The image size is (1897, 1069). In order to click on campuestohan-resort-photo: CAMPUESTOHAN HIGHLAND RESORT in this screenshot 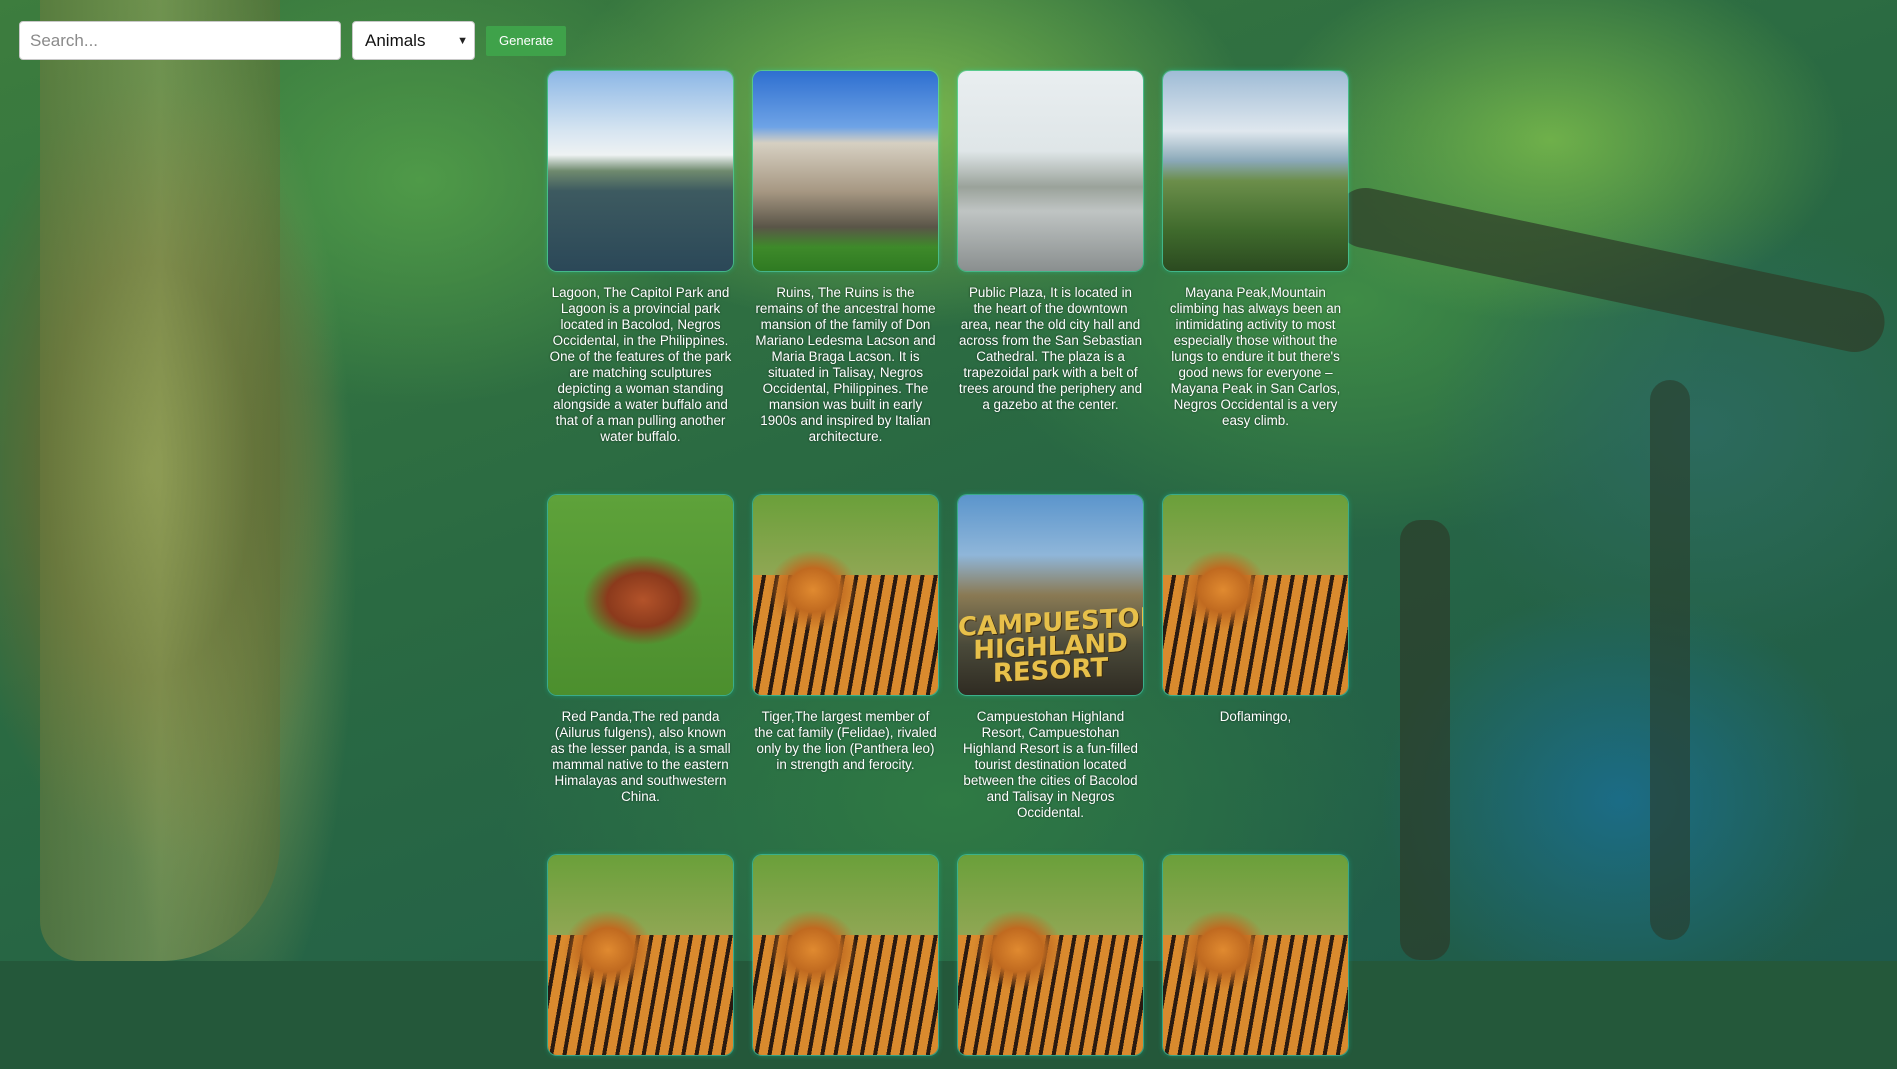, I will do `click(1050, 595)`.